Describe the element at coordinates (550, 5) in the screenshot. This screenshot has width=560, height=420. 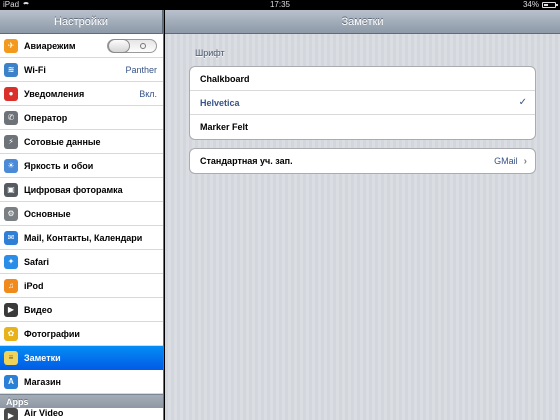
I see `battery-icon` at that location.